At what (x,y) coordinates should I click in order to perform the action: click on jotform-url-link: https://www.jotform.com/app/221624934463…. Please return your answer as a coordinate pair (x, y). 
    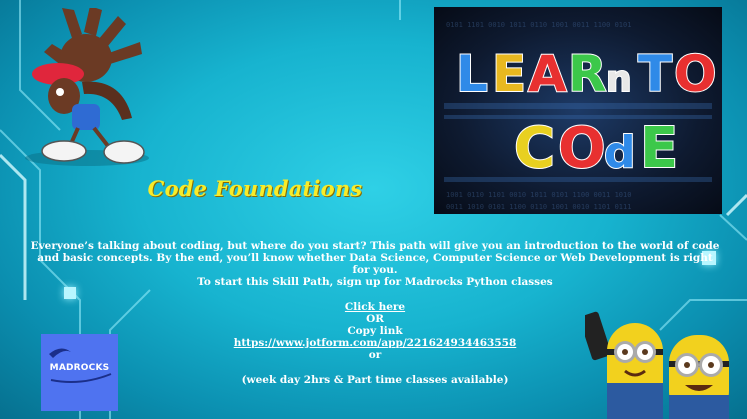
    Looking at the image, I should click on (375, 343).